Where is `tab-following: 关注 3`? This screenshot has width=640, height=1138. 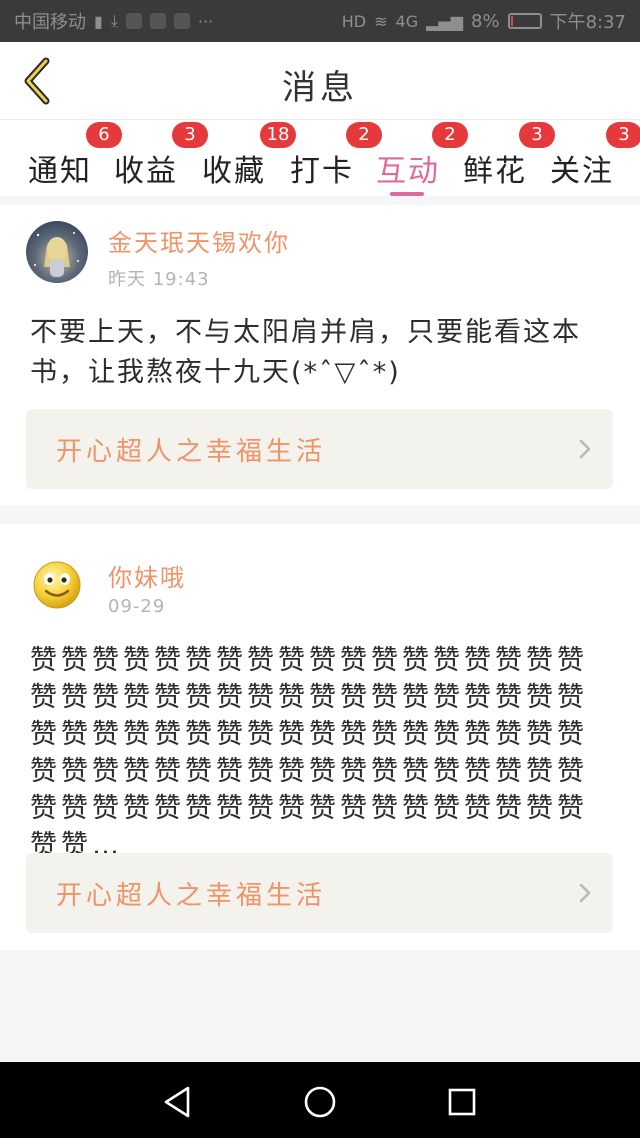
tab-following: 关注 3 is located at coordinates (595, 156).